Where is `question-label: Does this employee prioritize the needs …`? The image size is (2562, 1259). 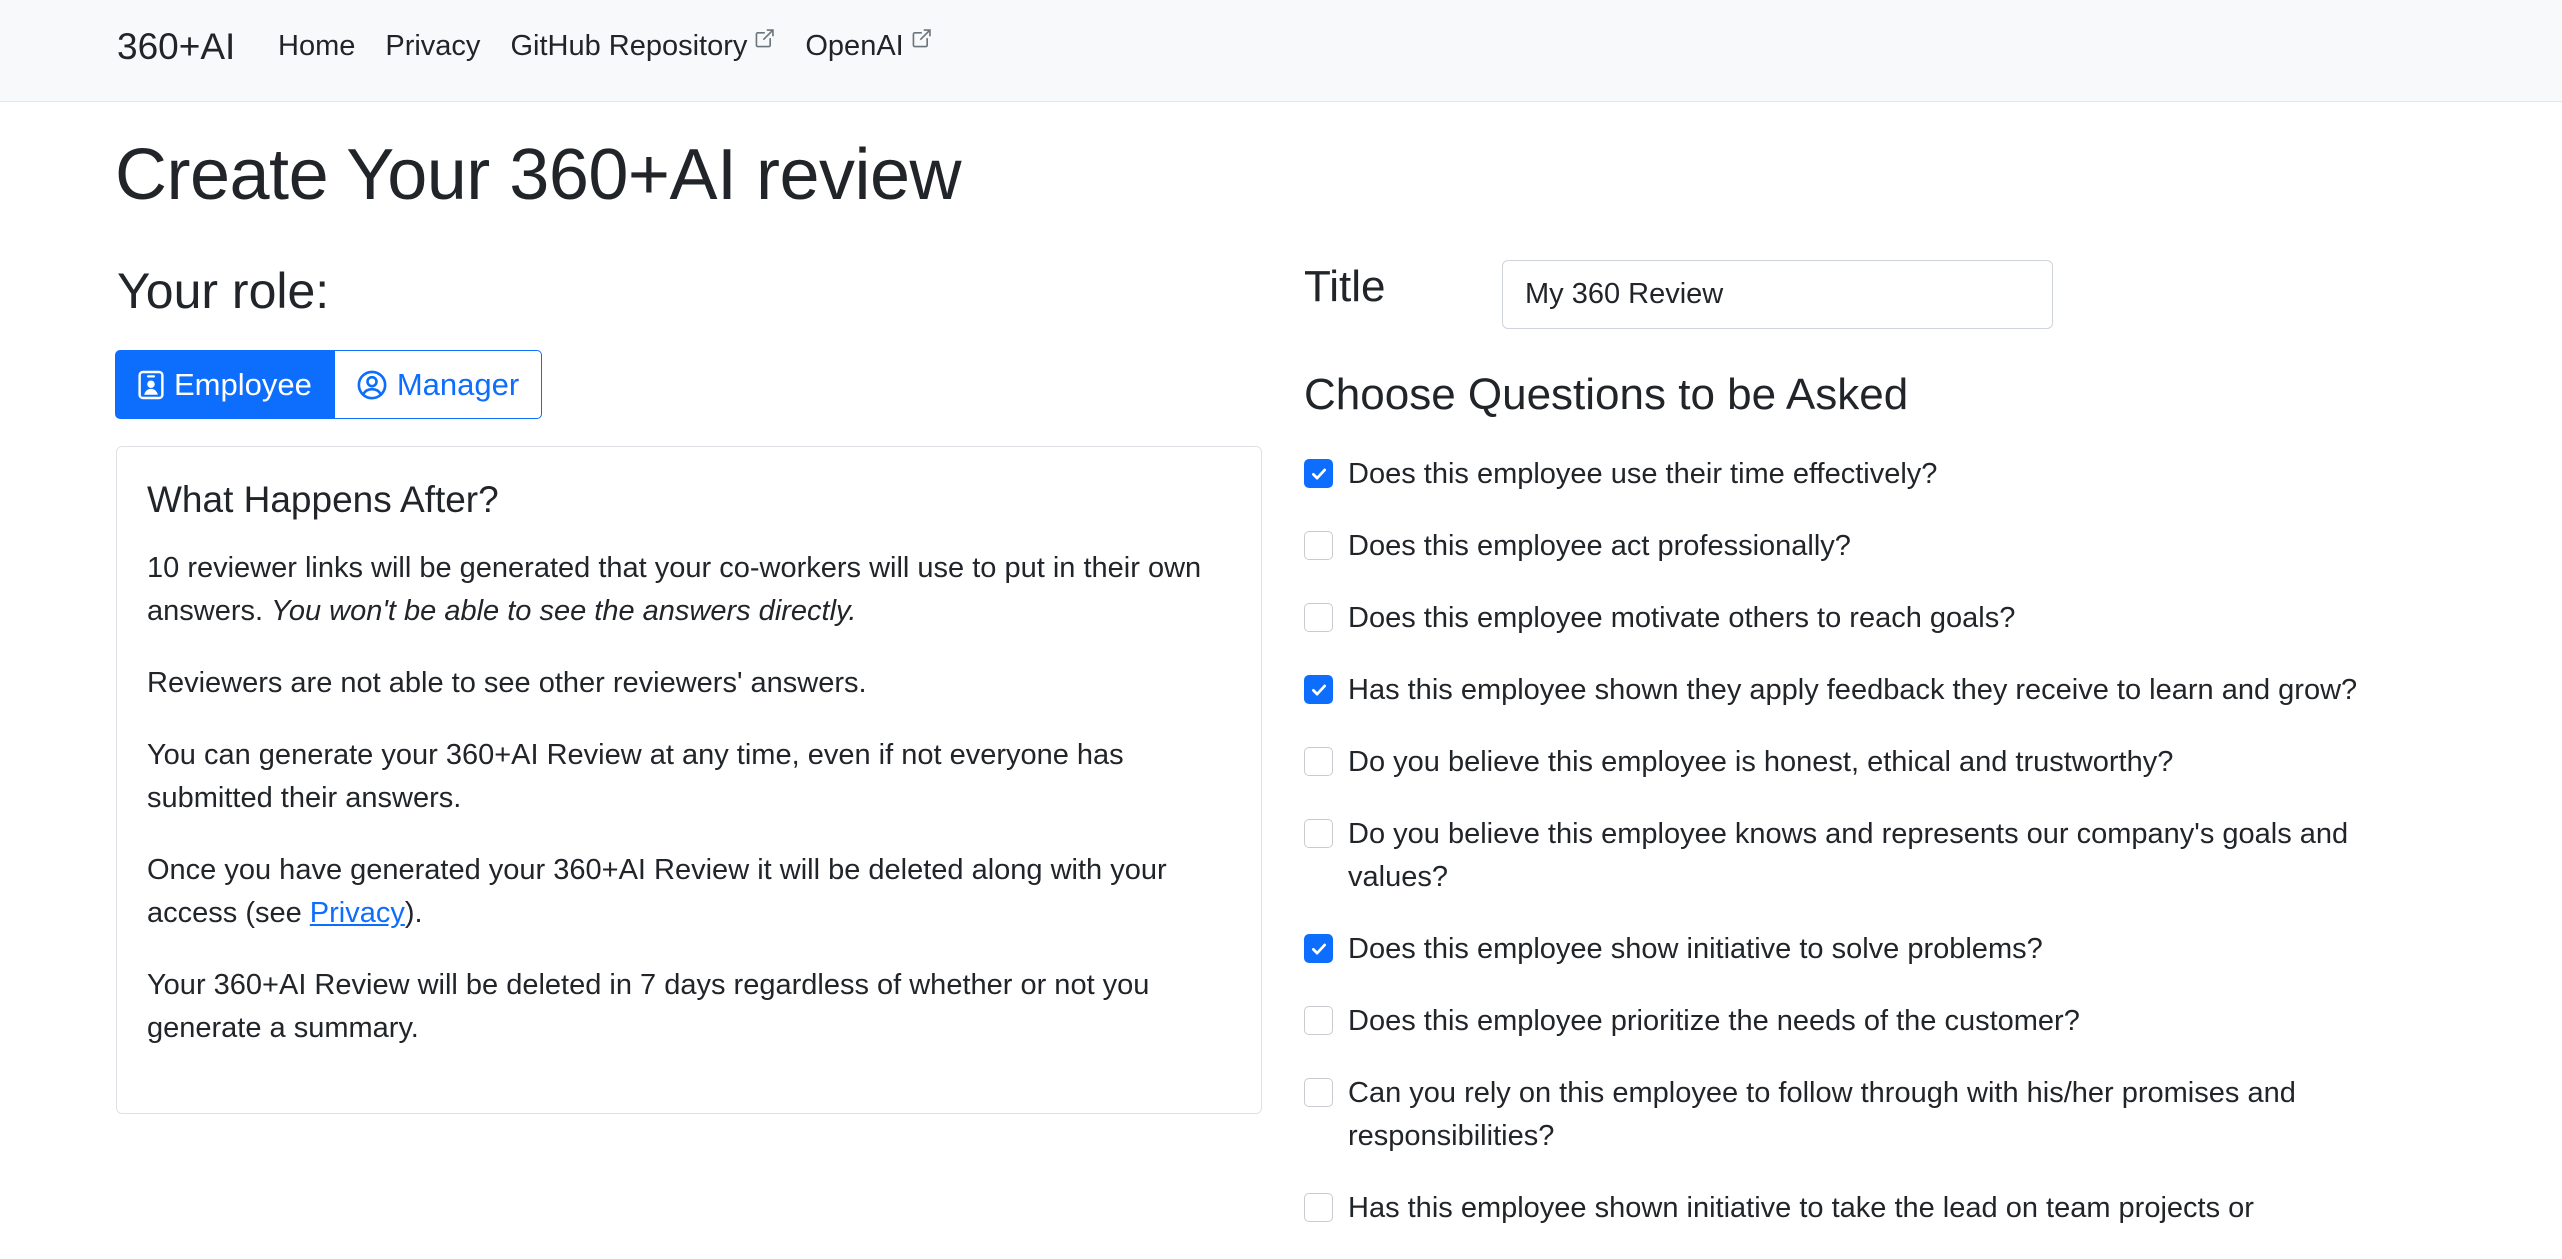 question-label: Does this employee prioritize the needs … is located at coordinates (1714, 1021).